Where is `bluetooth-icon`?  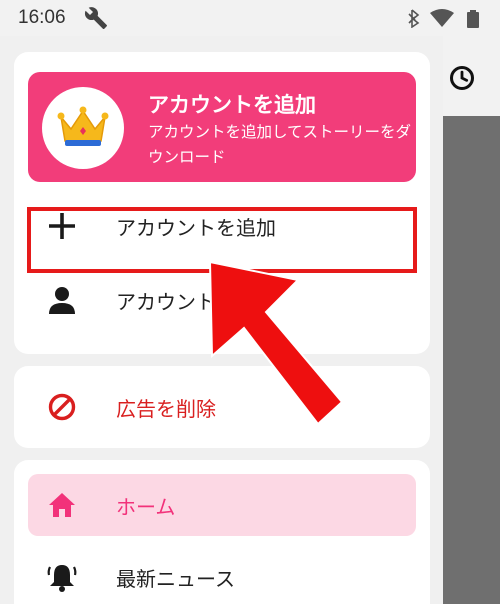 bluetooth-icon is located at coordinates (414, 18).